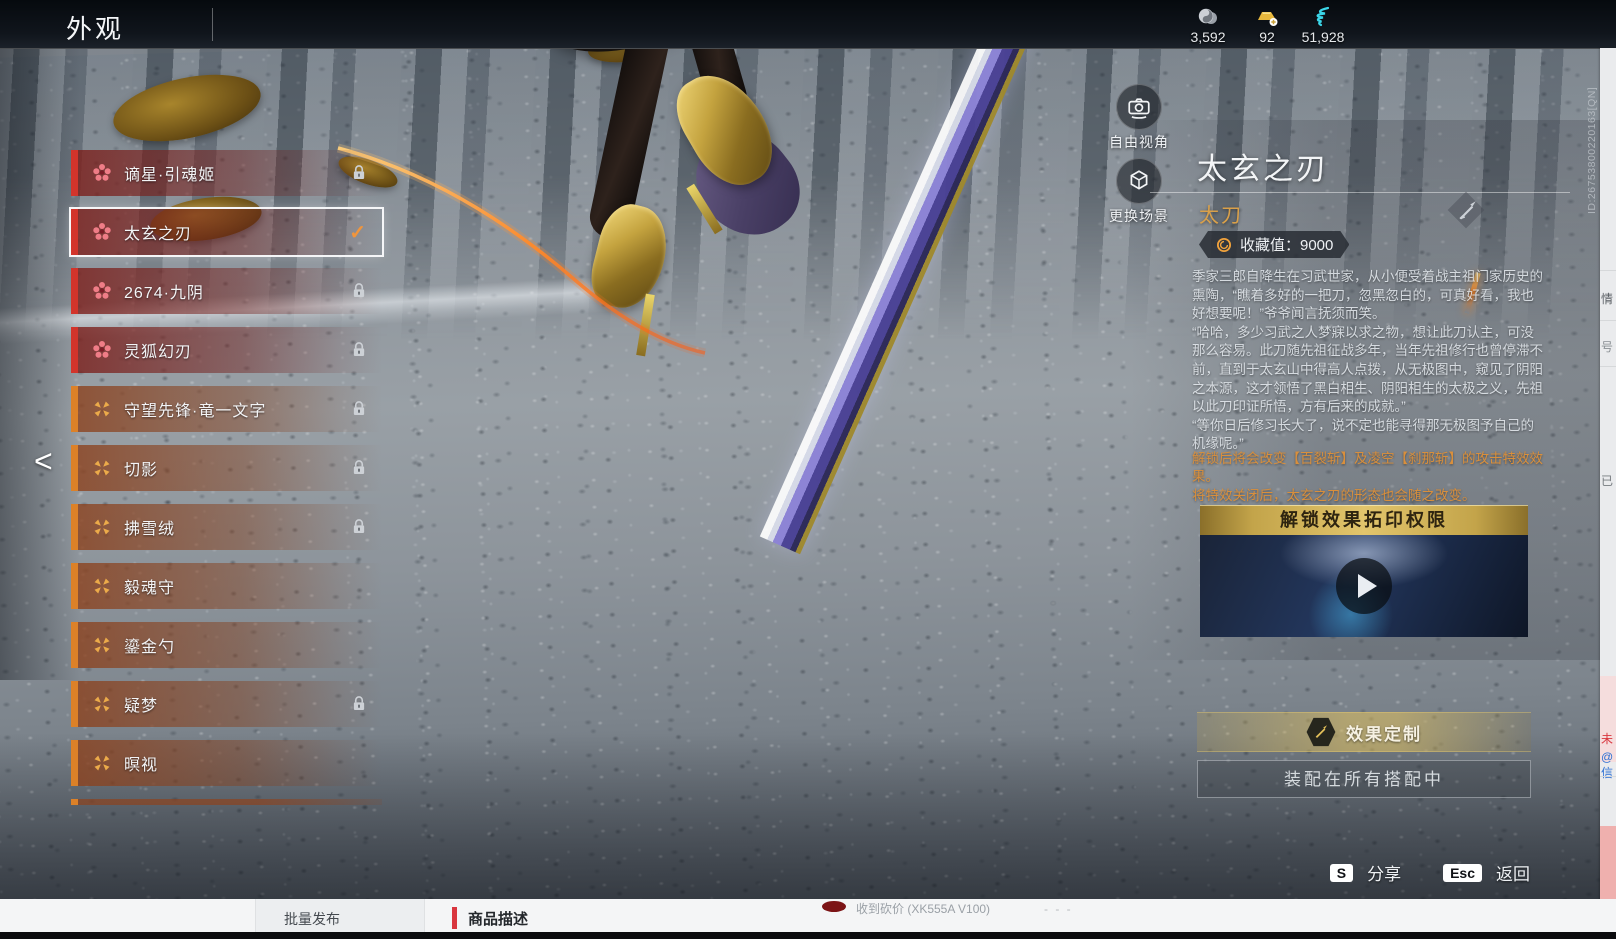 This screenshot has width=1616, height=939. What do you see at coordinates (226, 232) in the screenshot?
I see `skin-list-item: 太玄之刃 ✓` at bounding box center [226, 232].